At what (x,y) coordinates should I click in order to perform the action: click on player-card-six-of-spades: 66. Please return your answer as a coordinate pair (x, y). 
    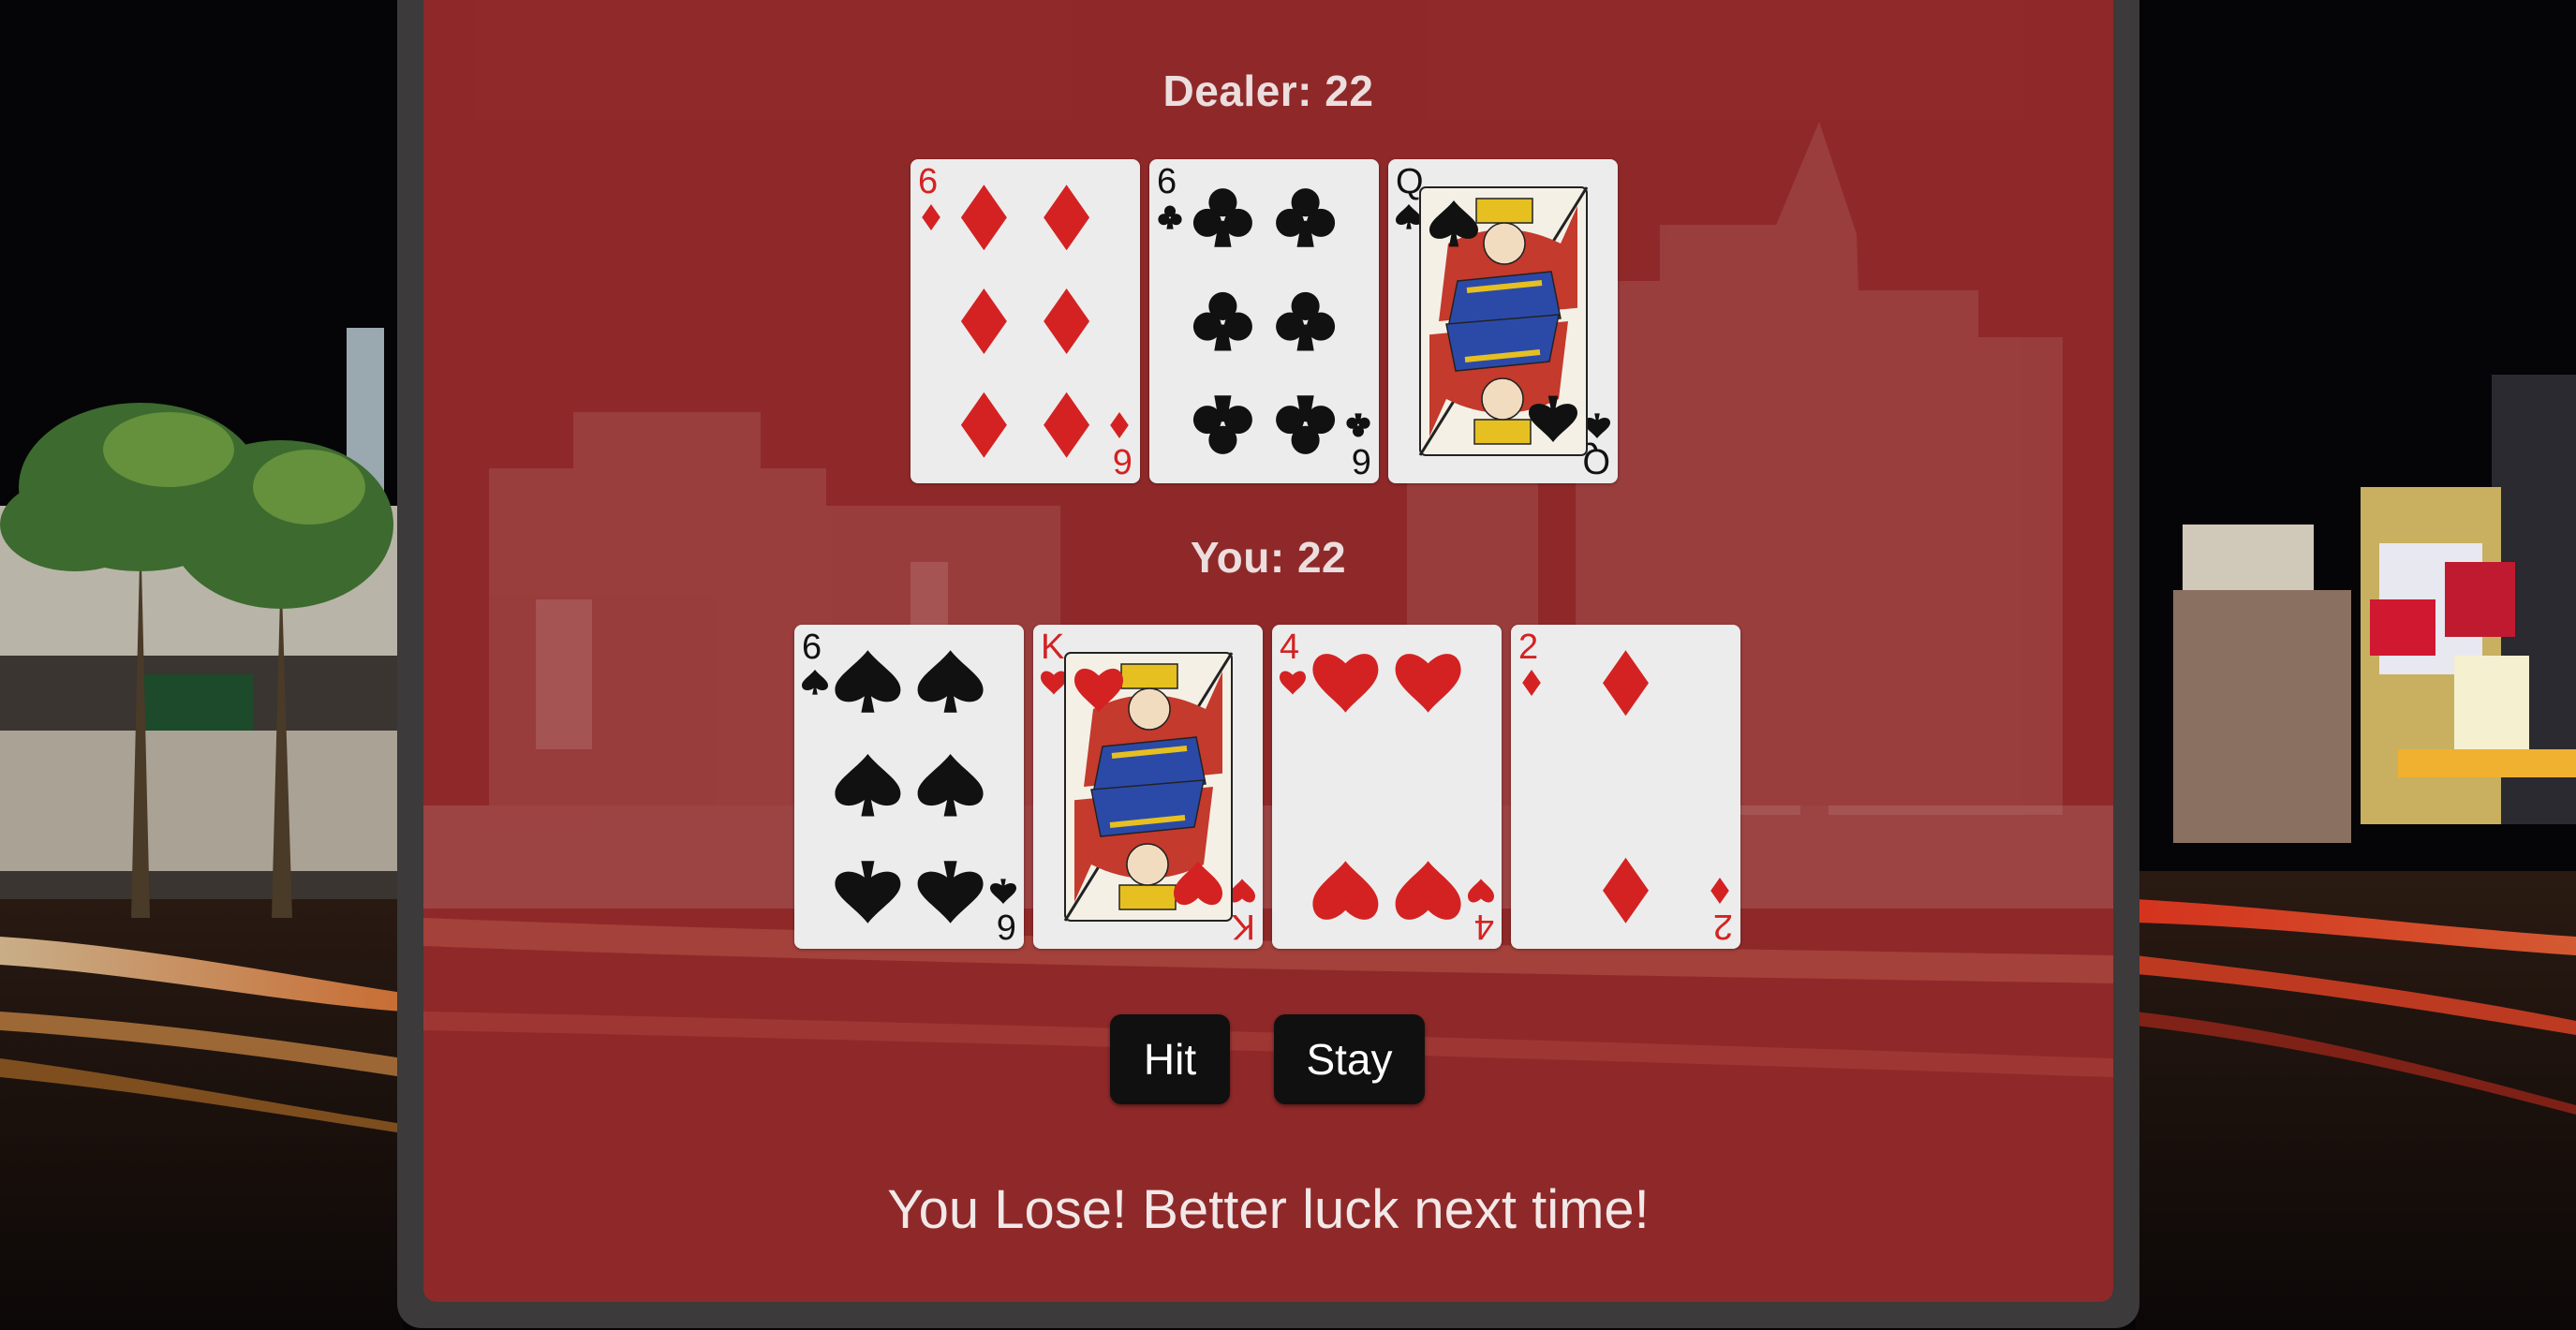
    Looking at the image, I should click on (909, 787).